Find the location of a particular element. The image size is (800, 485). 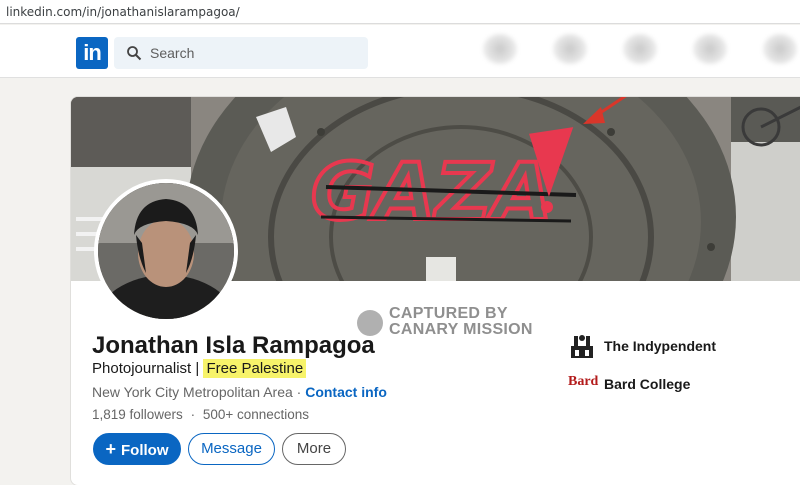

followers-count: 1,819 followers is located at coordinates (137, 414).